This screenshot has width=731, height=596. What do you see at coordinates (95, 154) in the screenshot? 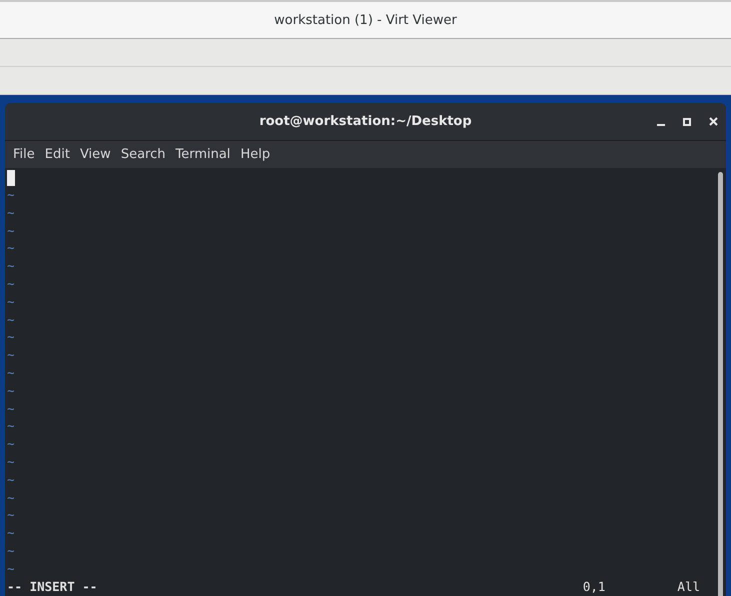
I see `menu-item: View` at bounding box center [95, 154].